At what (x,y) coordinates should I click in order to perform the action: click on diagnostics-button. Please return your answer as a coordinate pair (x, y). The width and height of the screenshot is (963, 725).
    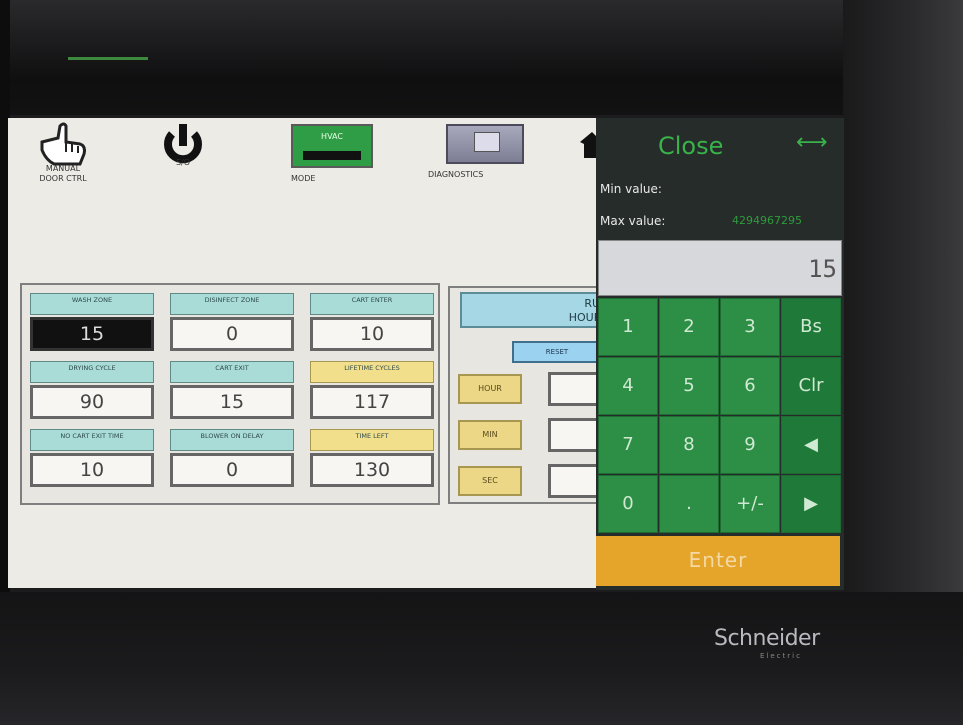
    Looking at the image, I should click on (485, 144).